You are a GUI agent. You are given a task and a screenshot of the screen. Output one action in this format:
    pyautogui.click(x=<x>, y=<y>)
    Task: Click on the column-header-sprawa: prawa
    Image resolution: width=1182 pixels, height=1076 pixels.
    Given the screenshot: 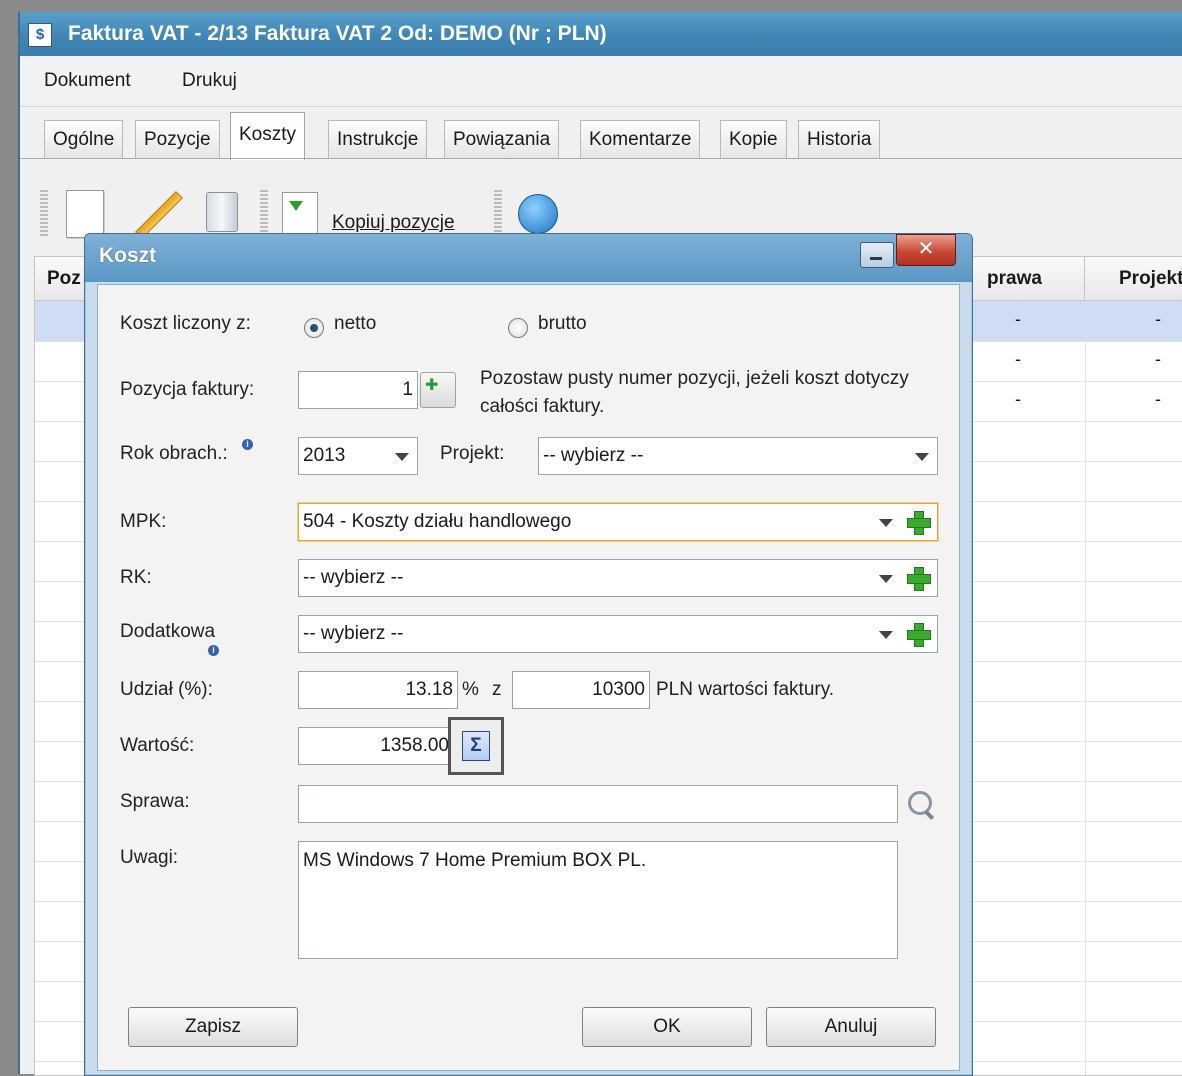 What is the action you would take?
    pyautogui.click(x=1020, y=279)
    